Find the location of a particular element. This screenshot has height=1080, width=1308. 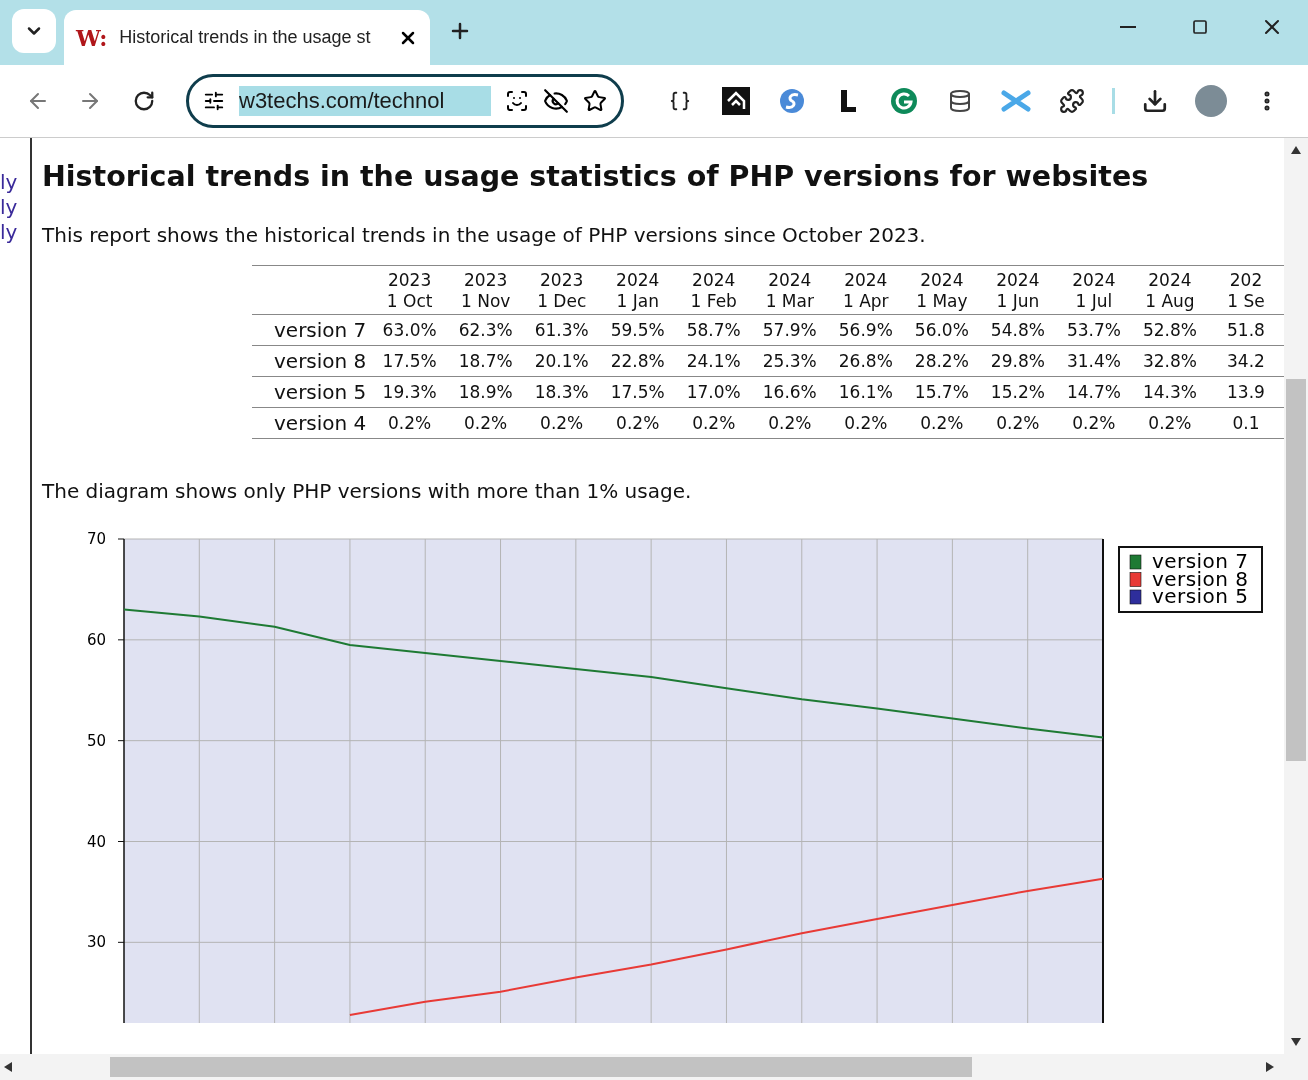

row-label: version 5 is located at coordinates (312, 392).